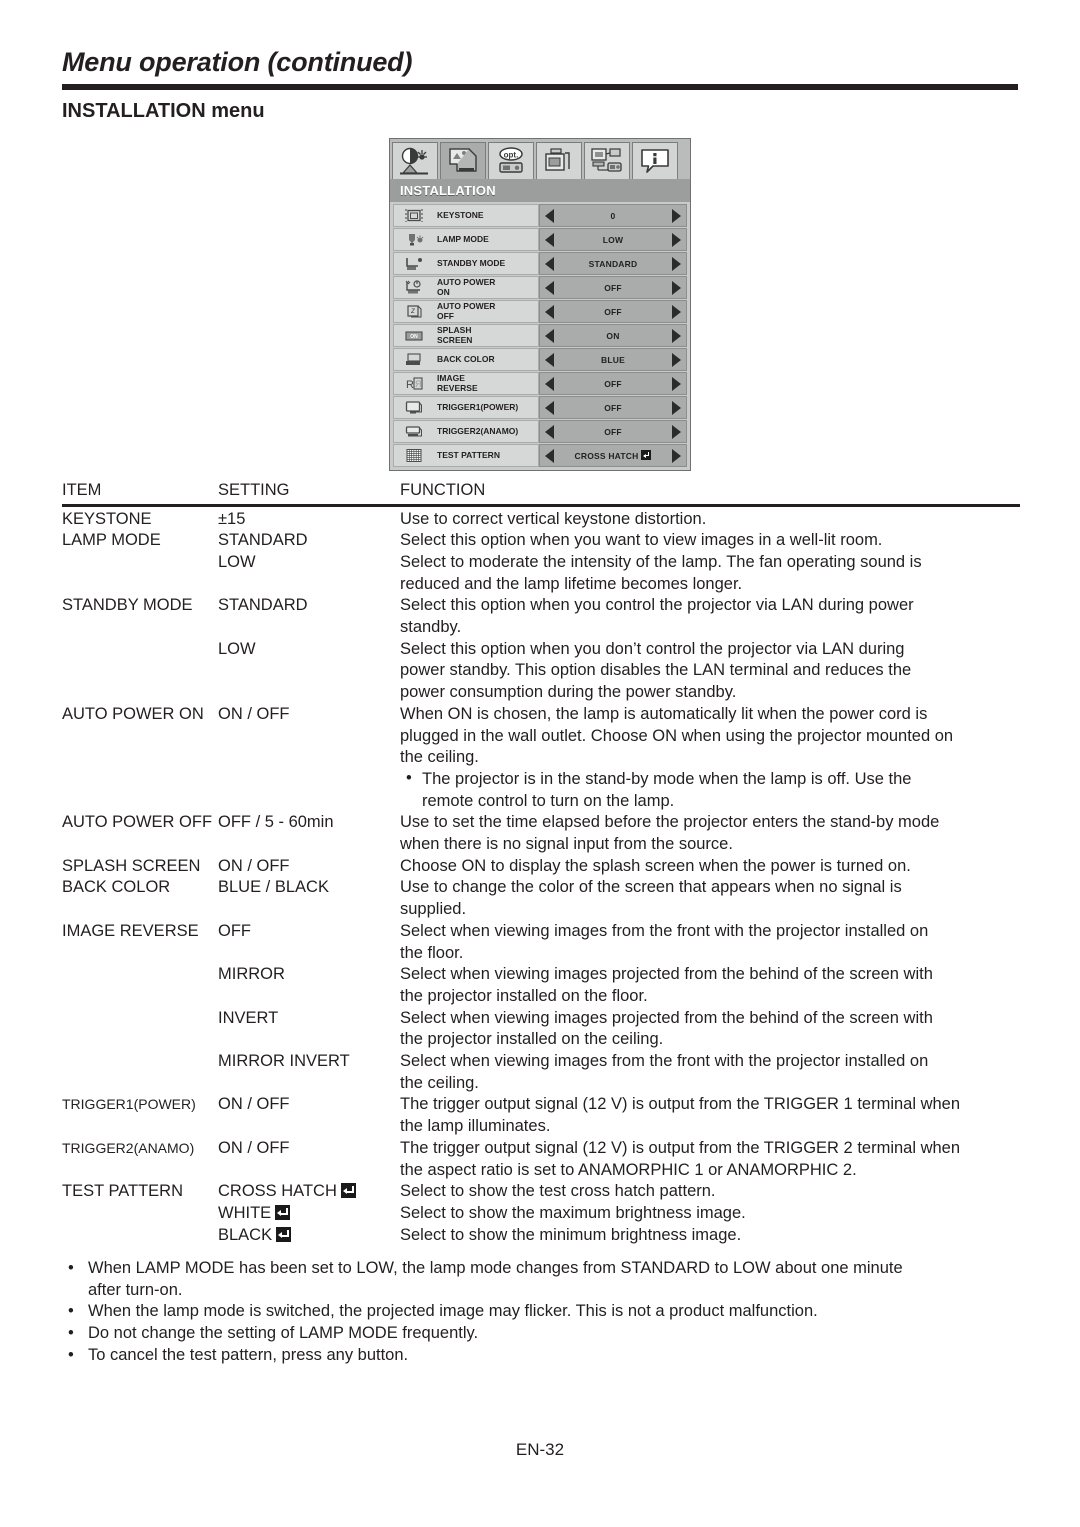  I want to click on osd-row-value-text: STANDARD, so click(613, 263).